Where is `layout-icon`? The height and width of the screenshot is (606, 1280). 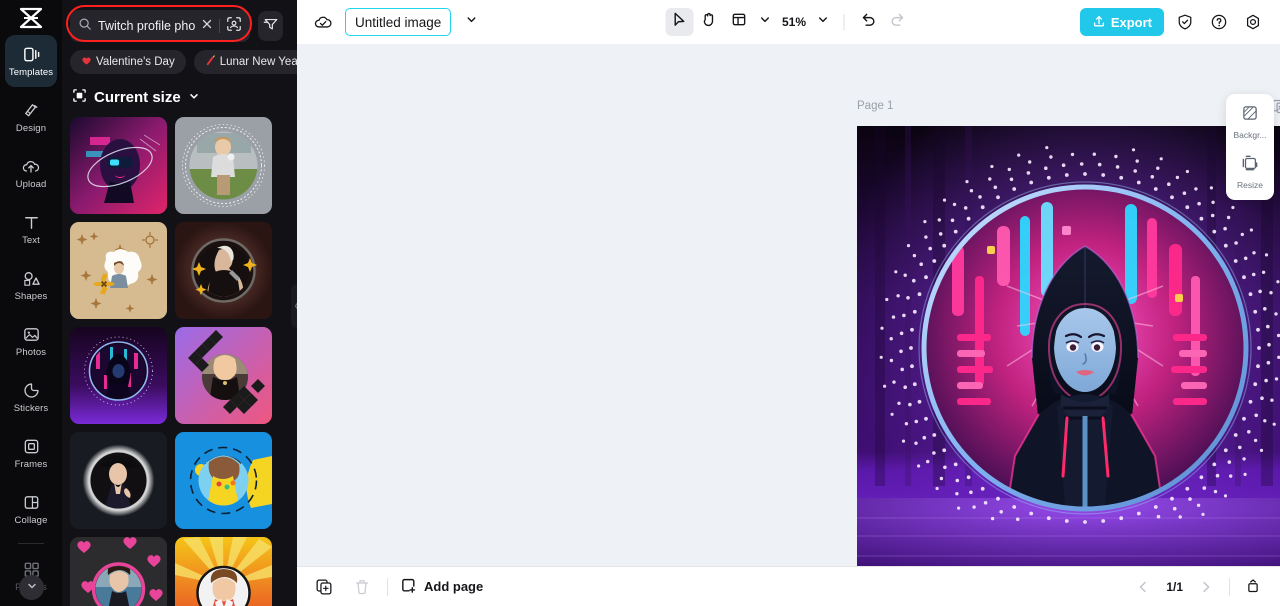
layout-icon is located at coordinates (738, 22).